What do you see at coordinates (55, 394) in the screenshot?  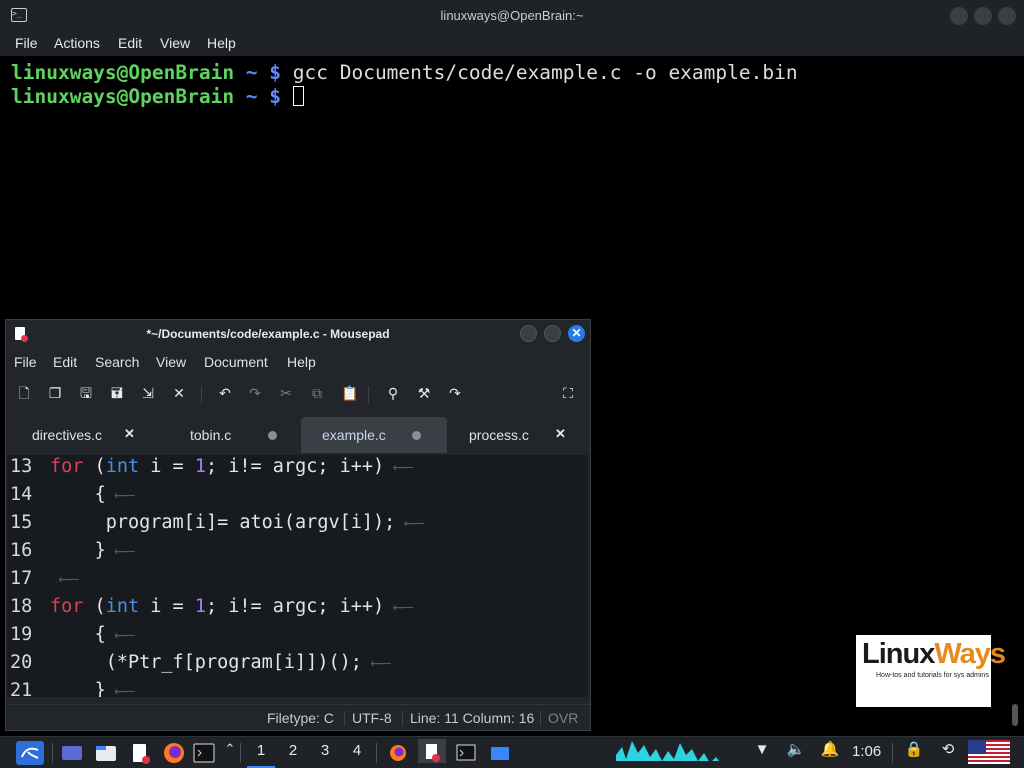 I see `new-window-icon: ❐` at bounding box center [55, 394].